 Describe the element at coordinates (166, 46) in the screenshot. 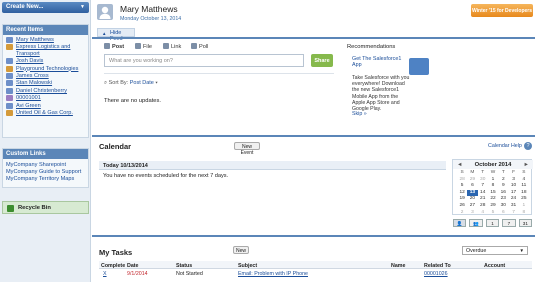

I see `link-icon` at that location.